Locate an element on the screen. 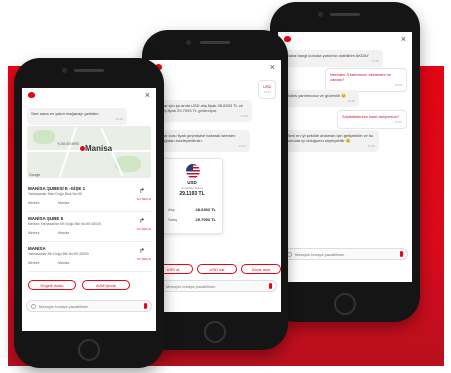 This screenshot has width=451, height=373. buy-rate-row: Alış 28.6393 TL is located at coordinates (192, 209).